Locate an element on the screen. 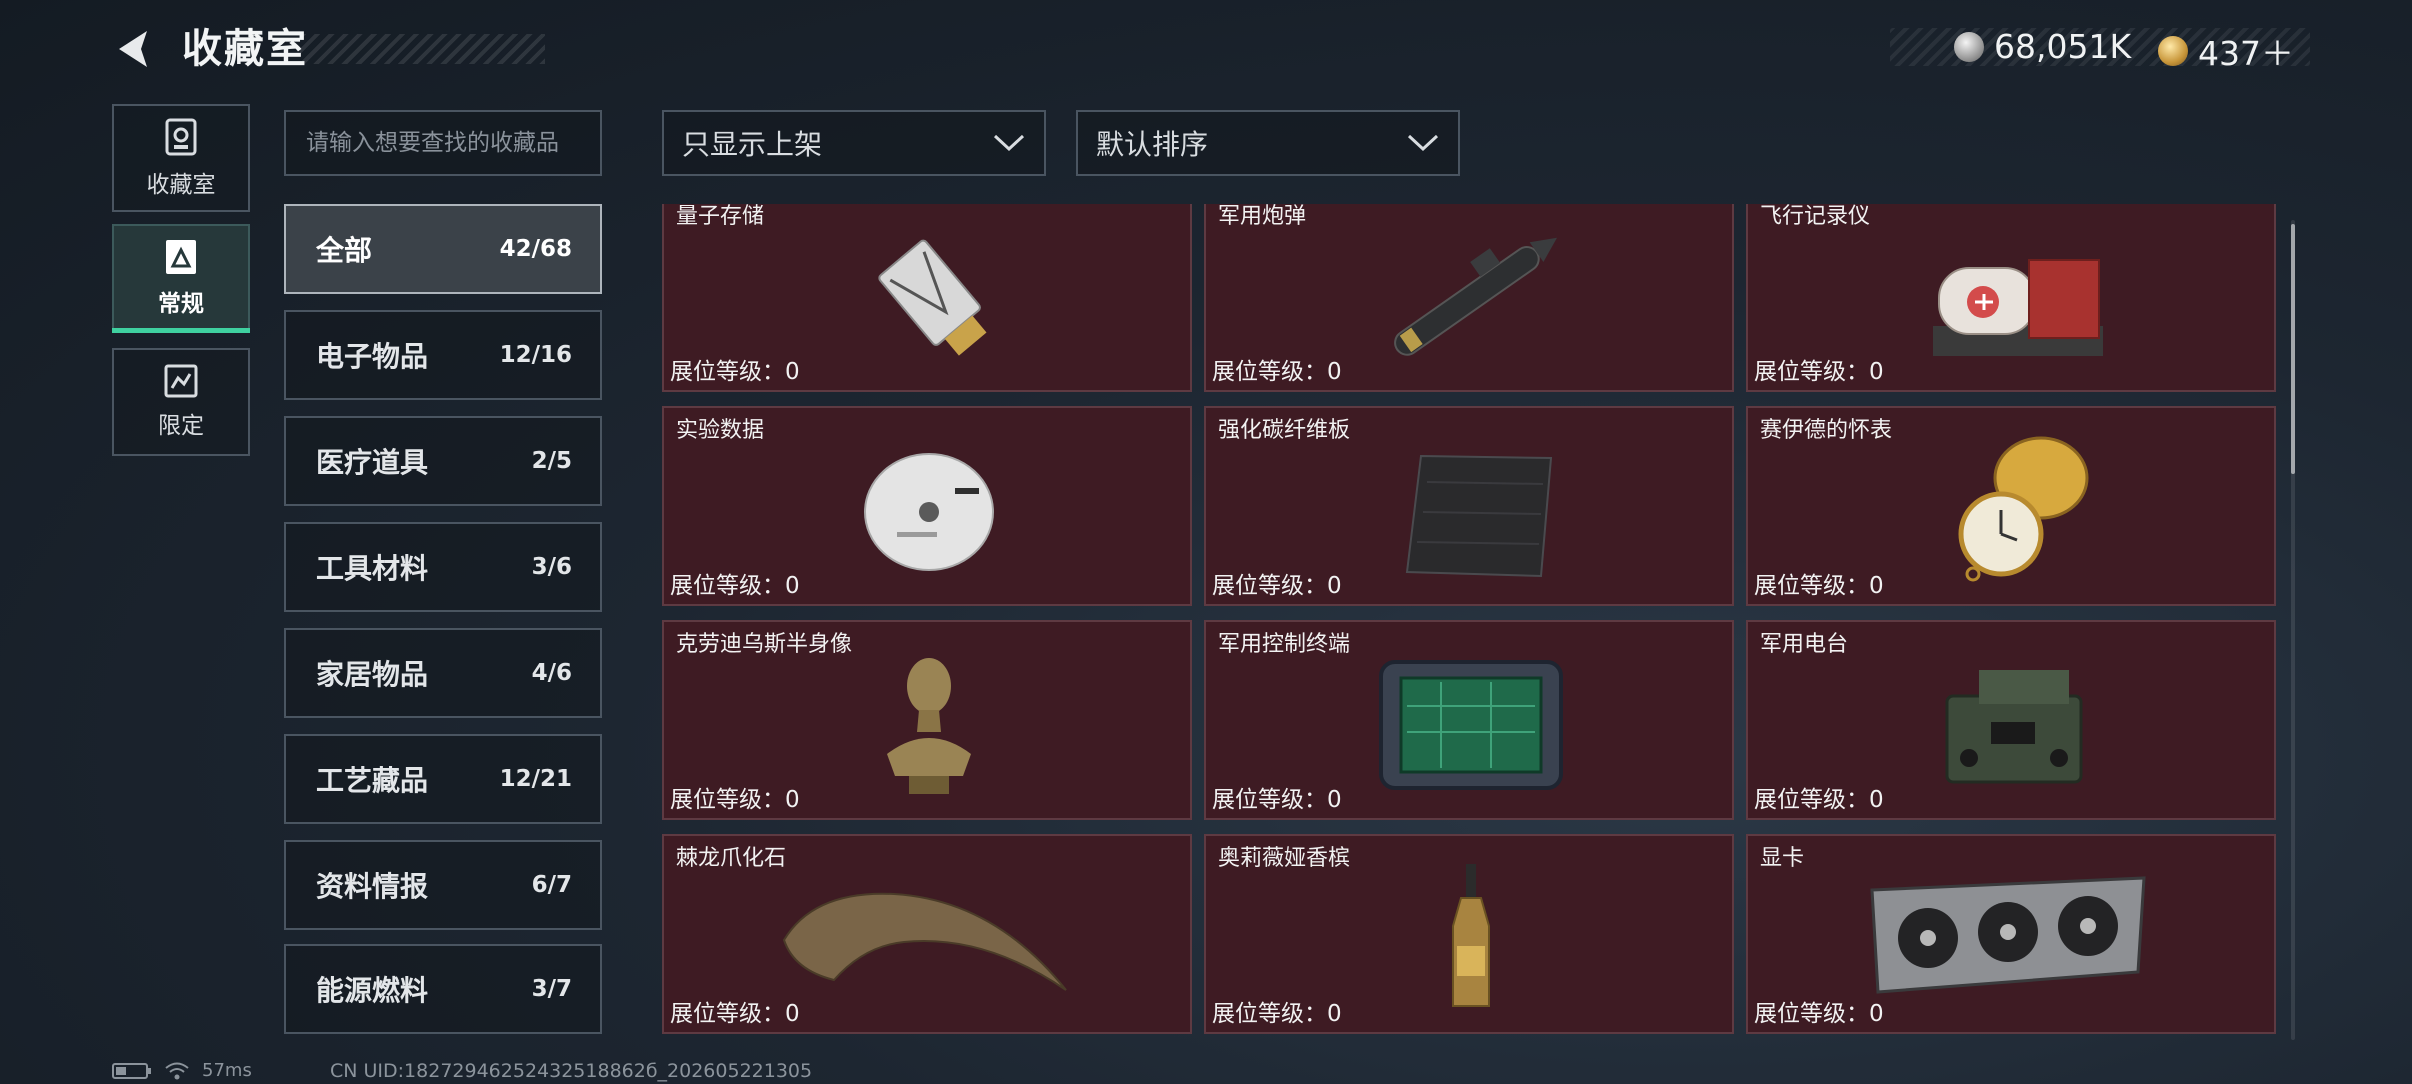  display-filter-value: 只显示上架 is located at coordinates (752, 144).